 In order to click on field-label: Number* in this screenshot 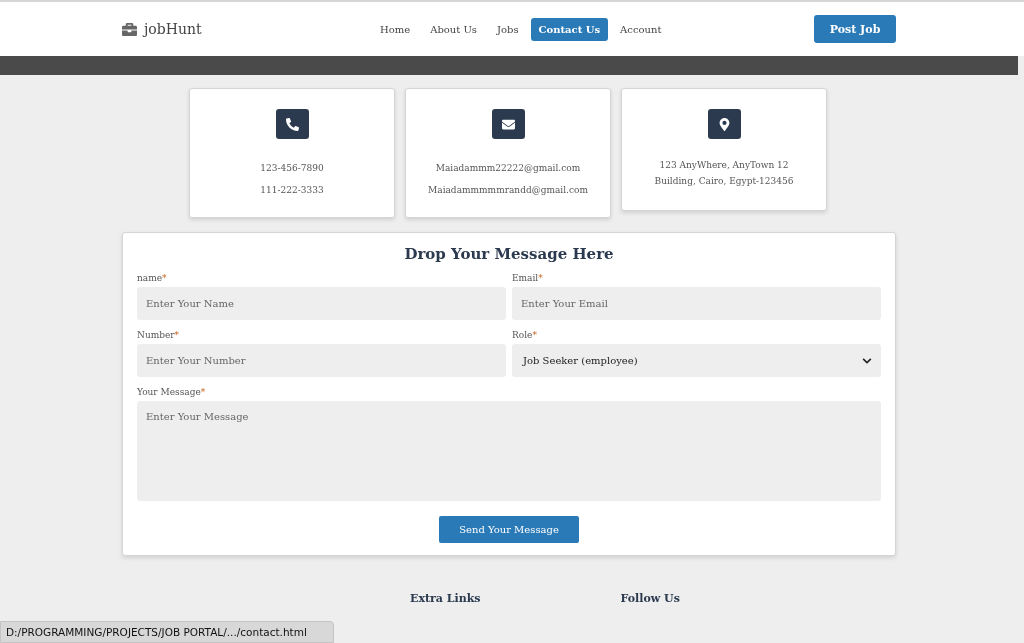, I will do `click(159, 335)`.